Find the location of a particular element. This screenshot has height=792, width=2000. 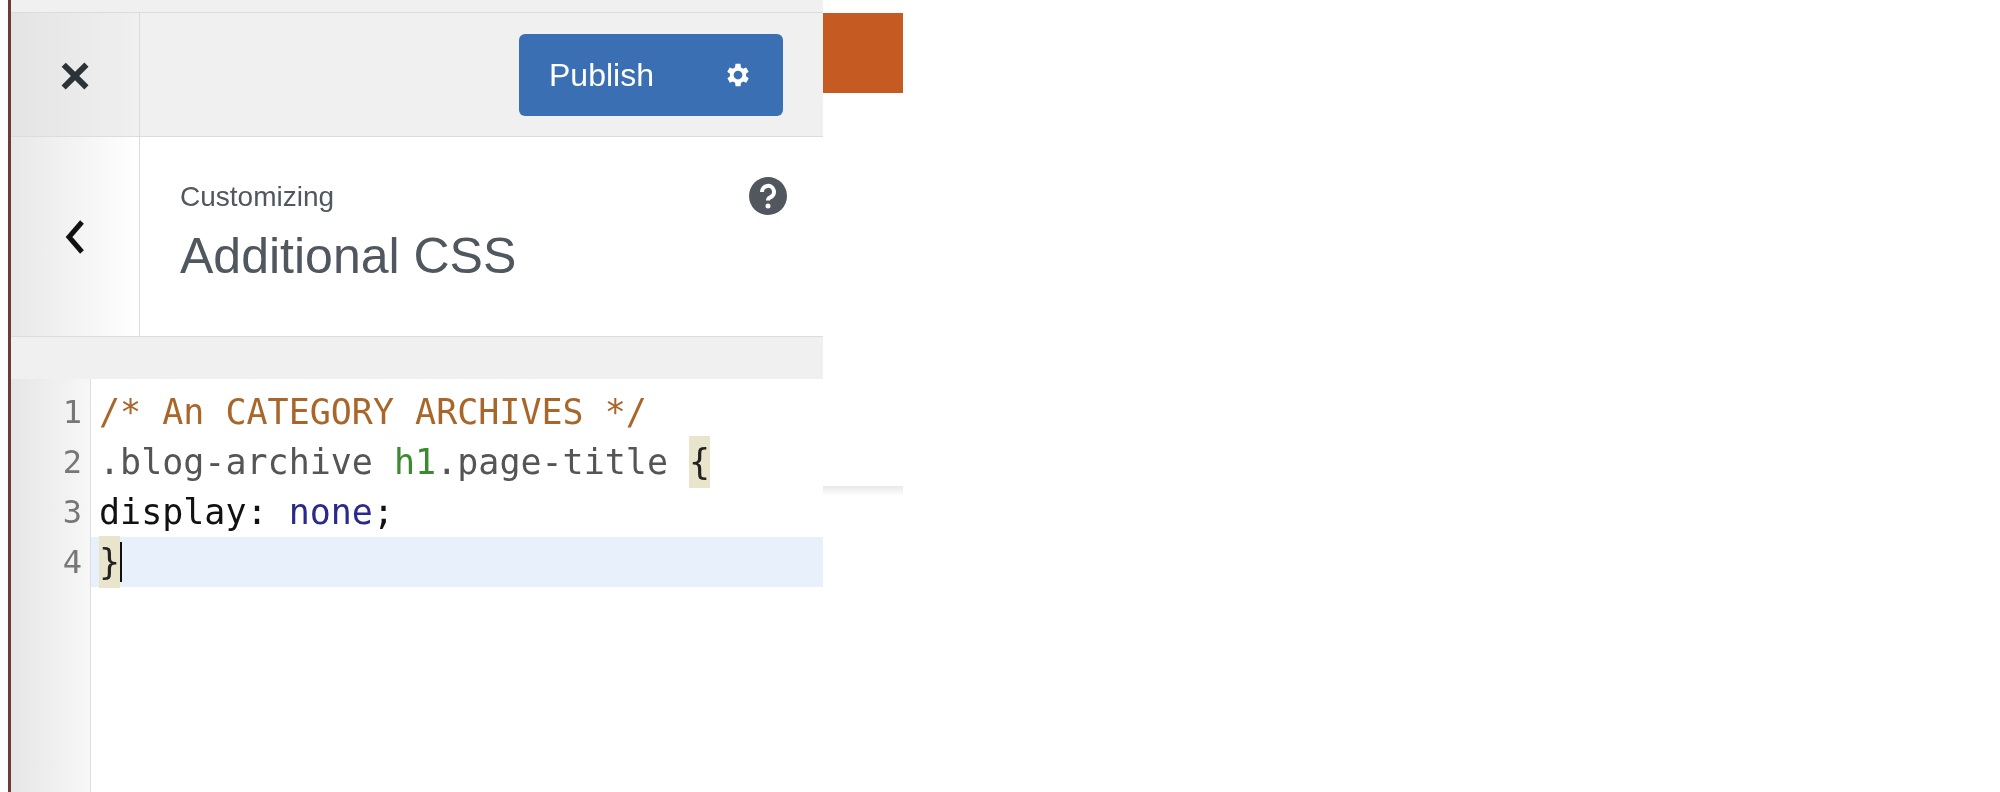

help-icon is located at coordinates (768, 196).